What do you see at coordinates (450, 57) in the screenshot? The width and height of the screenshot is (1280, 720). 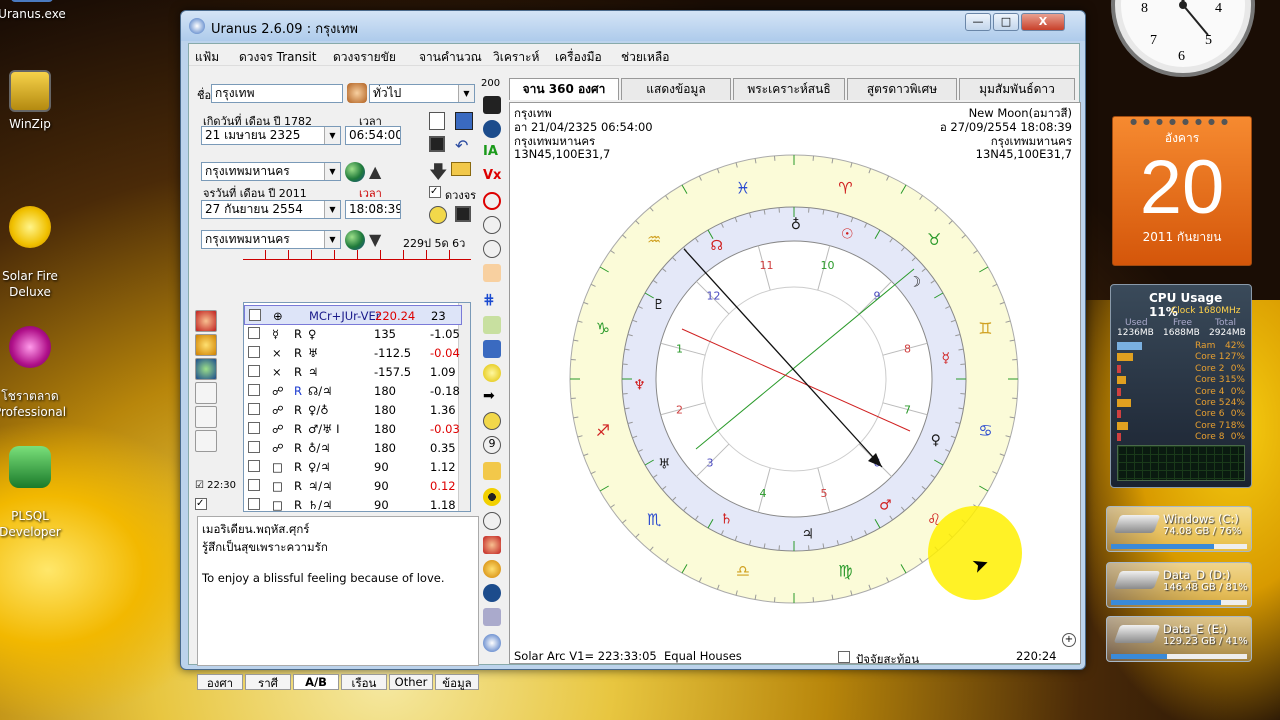 I see `menu-calculate: จานคำนวณ` at bounding box center [450, 57].